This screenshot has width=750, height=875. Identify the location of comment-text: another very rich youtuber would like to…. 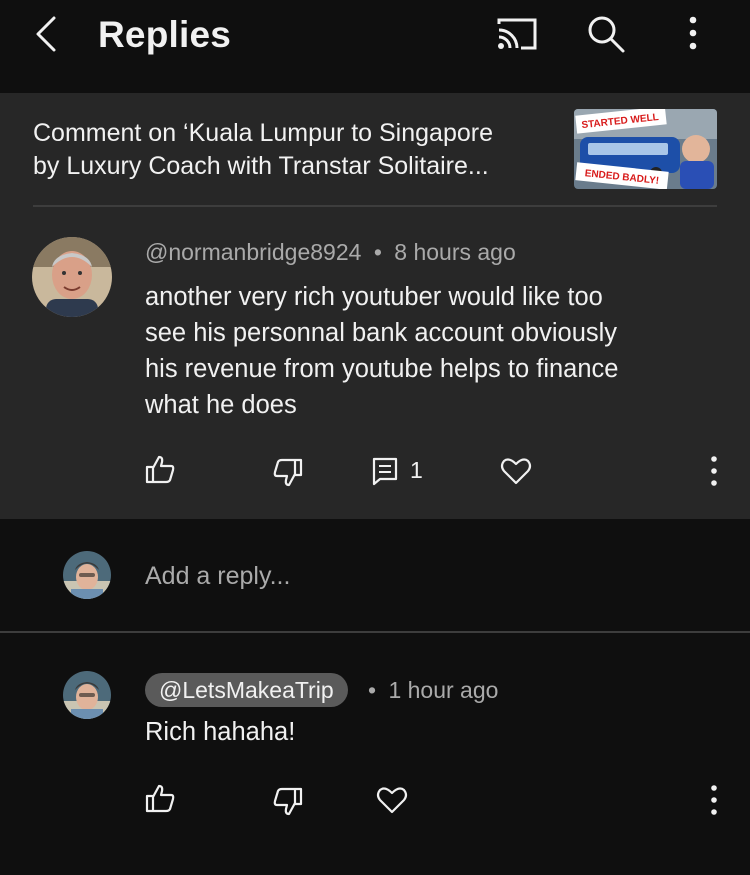
(435, 351).